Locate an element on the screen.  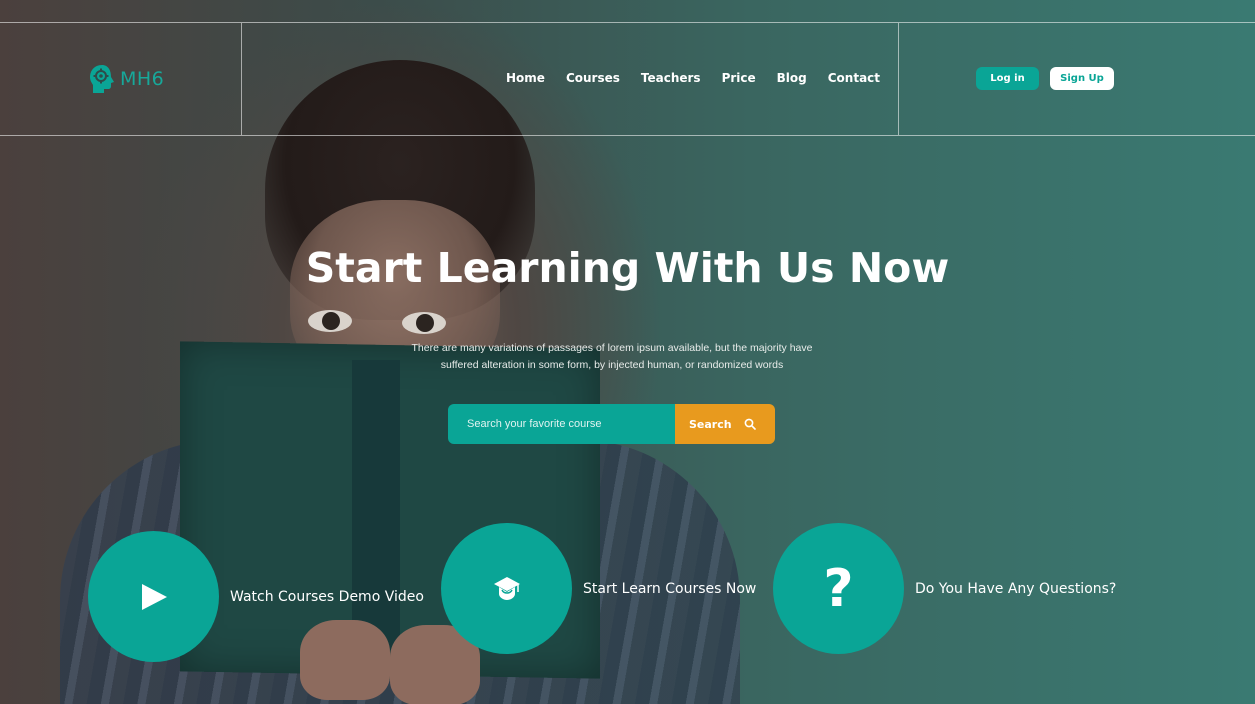
questions-button: ? is located at coordinates (838, 588).